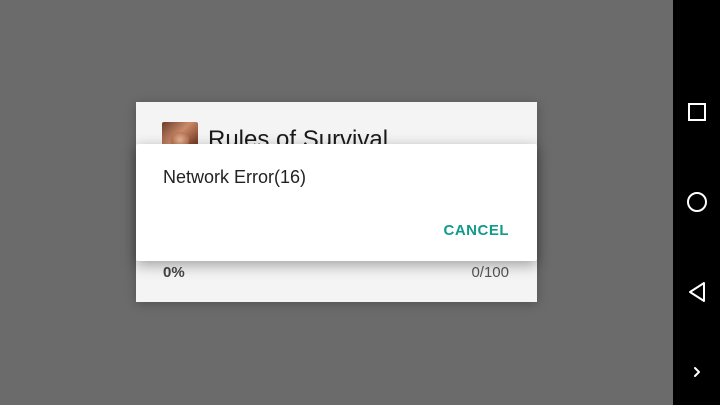  I want to click on square-recents-icon, so click(696, 112).